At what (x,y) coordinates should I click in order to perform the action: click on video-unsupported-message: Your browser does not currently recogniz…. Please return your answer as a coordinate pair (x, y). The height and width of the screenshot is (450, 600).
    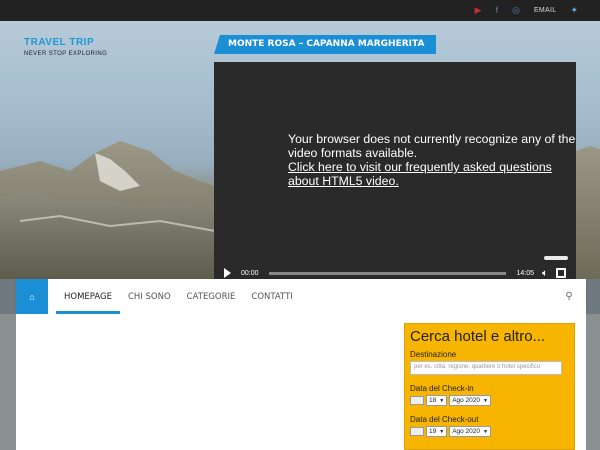
    Looking at the image, I should click on (433, 160).